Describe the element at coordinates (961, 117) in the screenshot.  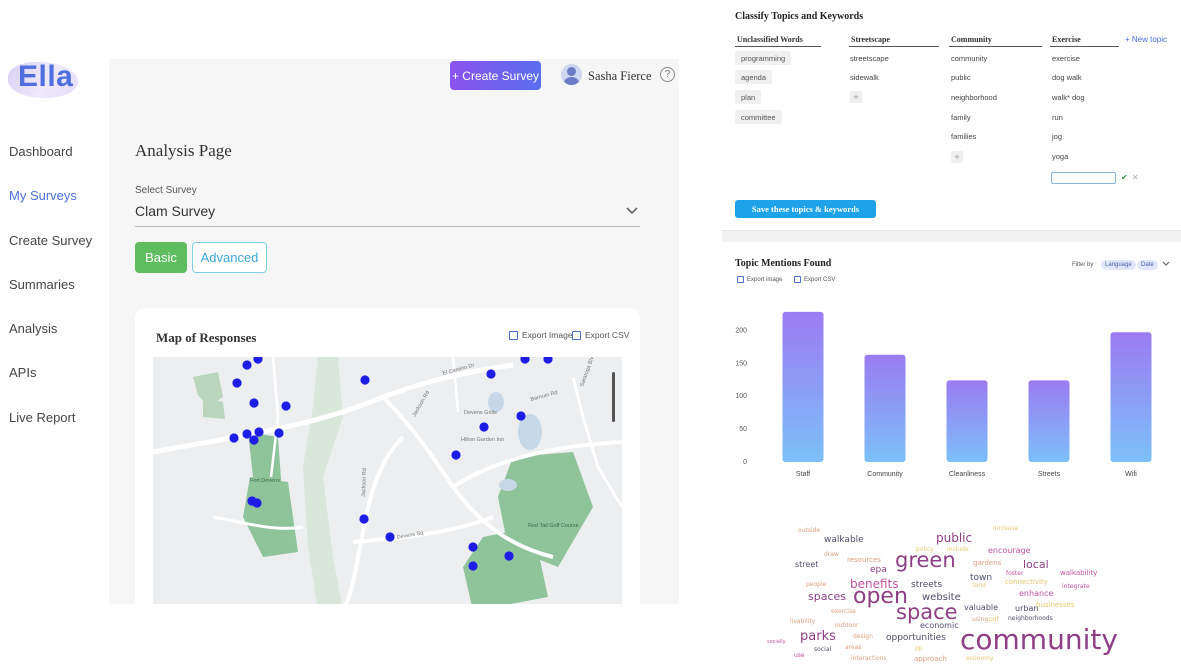
I see `community-keyword: family` at that location.